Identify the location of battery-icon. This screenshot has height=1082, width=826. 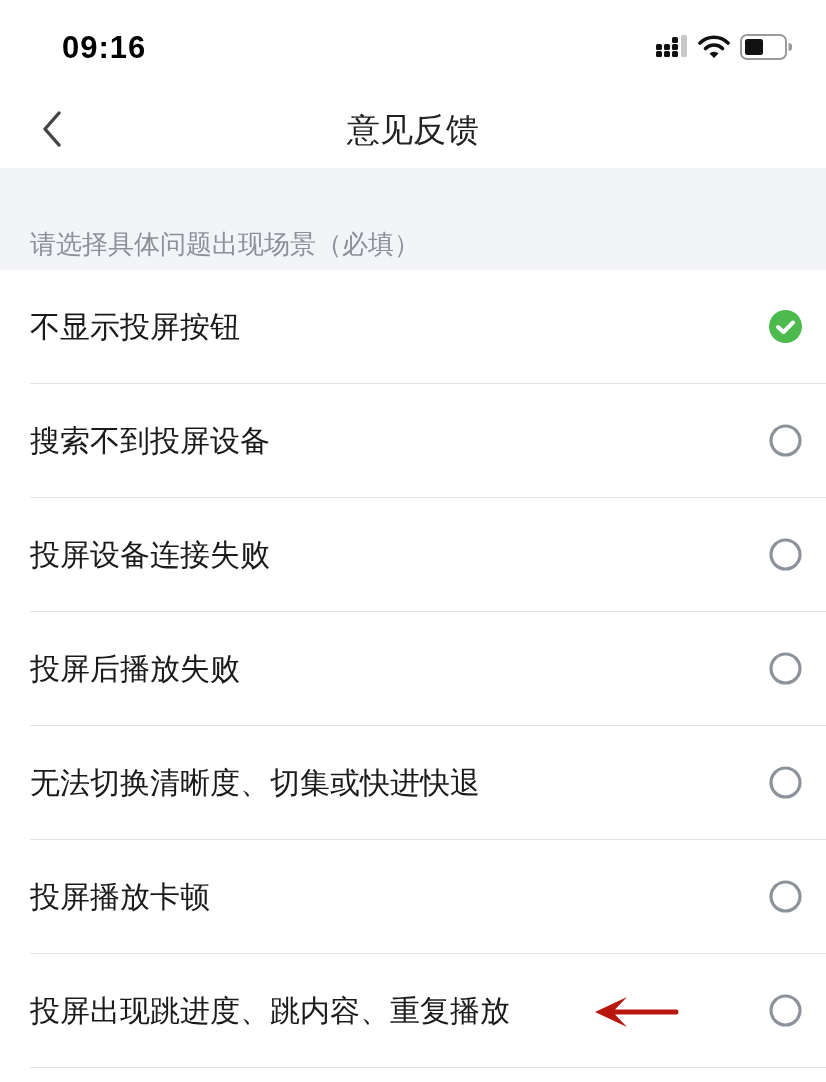
(766, 47).